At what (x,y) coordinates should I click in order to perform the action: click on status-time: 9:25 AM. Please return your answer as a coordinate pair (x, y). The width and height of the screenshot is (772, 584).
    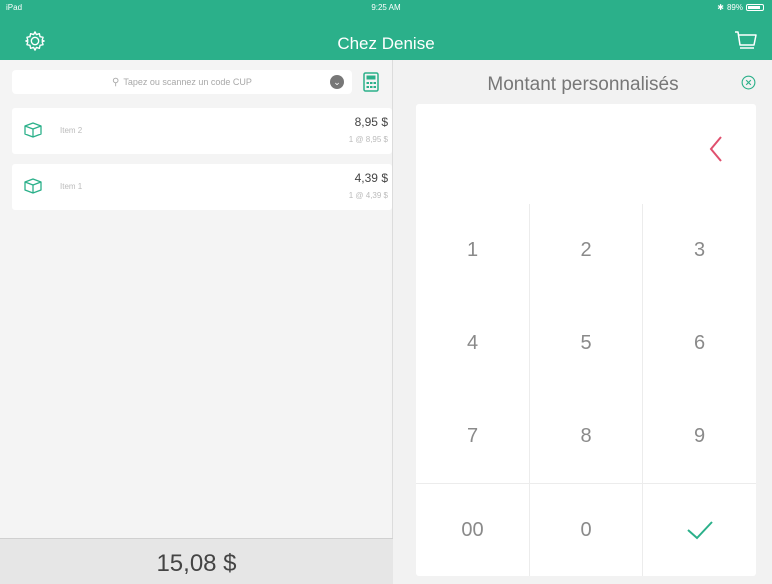
    Looking at the image, I should click on (386, 7).